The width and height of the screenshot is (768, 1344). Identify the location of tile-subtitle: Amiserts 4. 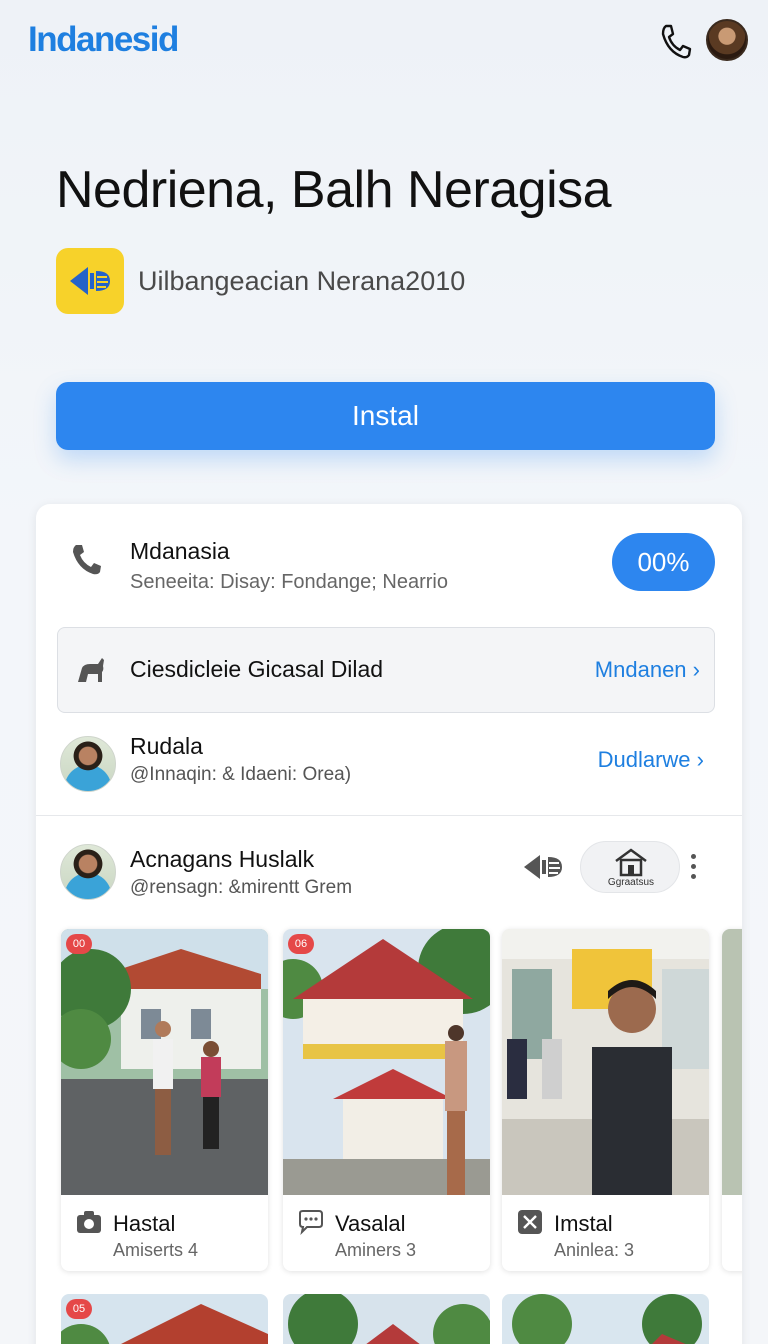
(156, 1250).